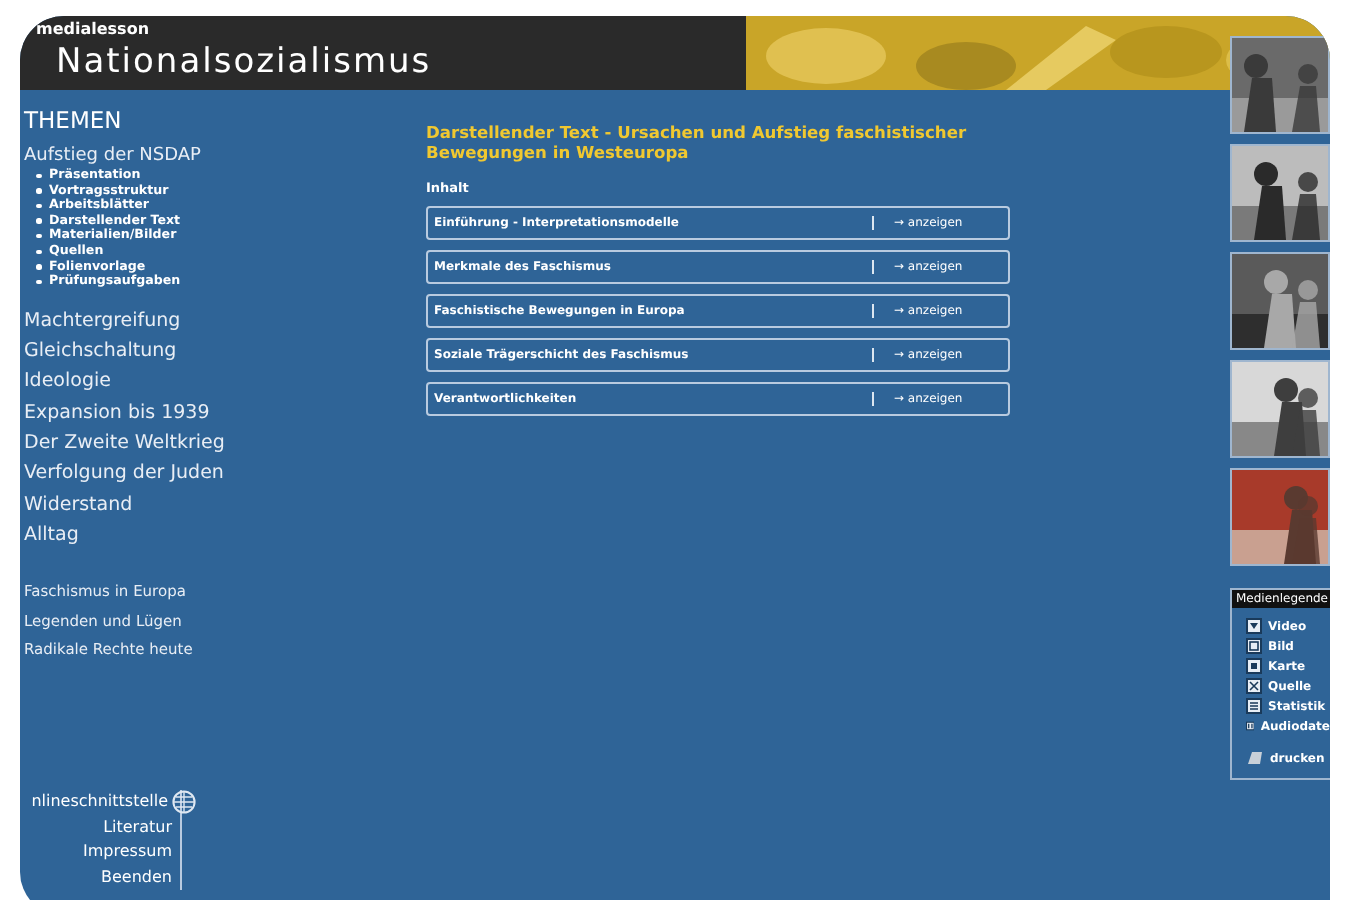 The width and height of the screenshot is (1348, 900). Describe the element at coordinates (1254, 666) in the screenshot. I see `map-icon` at that location.